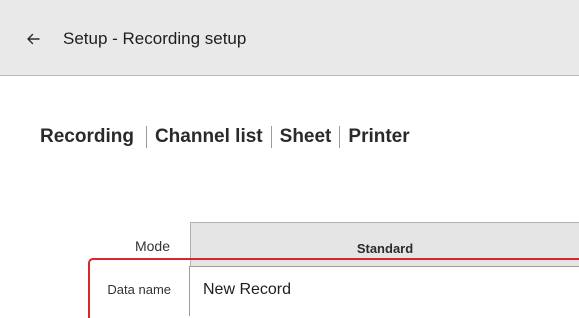 The image size is (579, 318). Describe the element at coordinates (209, 137) in the screenshot. I see `tab-channel-list: Channel list` at that location.